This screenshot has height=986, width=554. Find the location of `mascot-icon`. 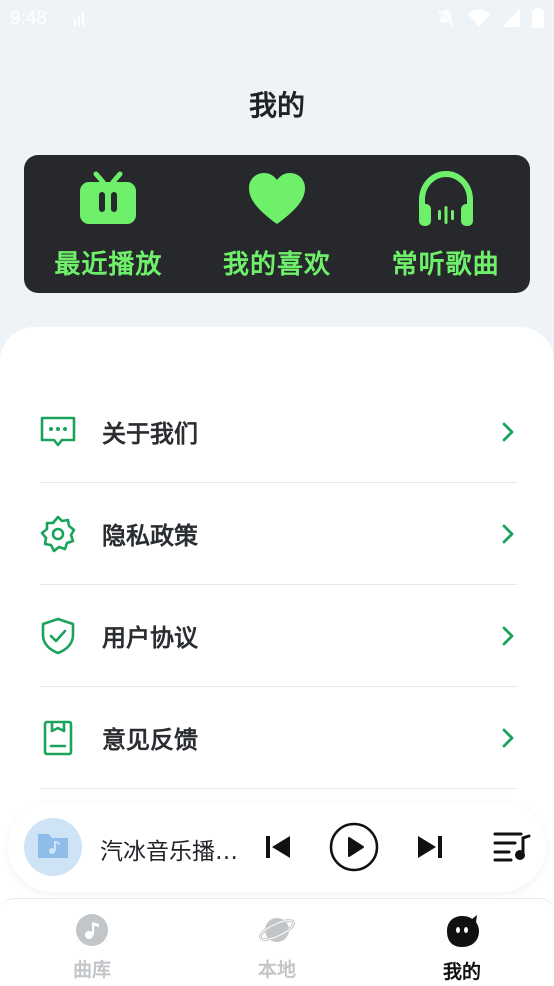

mascot-icon is located at coordinates (462, 933).